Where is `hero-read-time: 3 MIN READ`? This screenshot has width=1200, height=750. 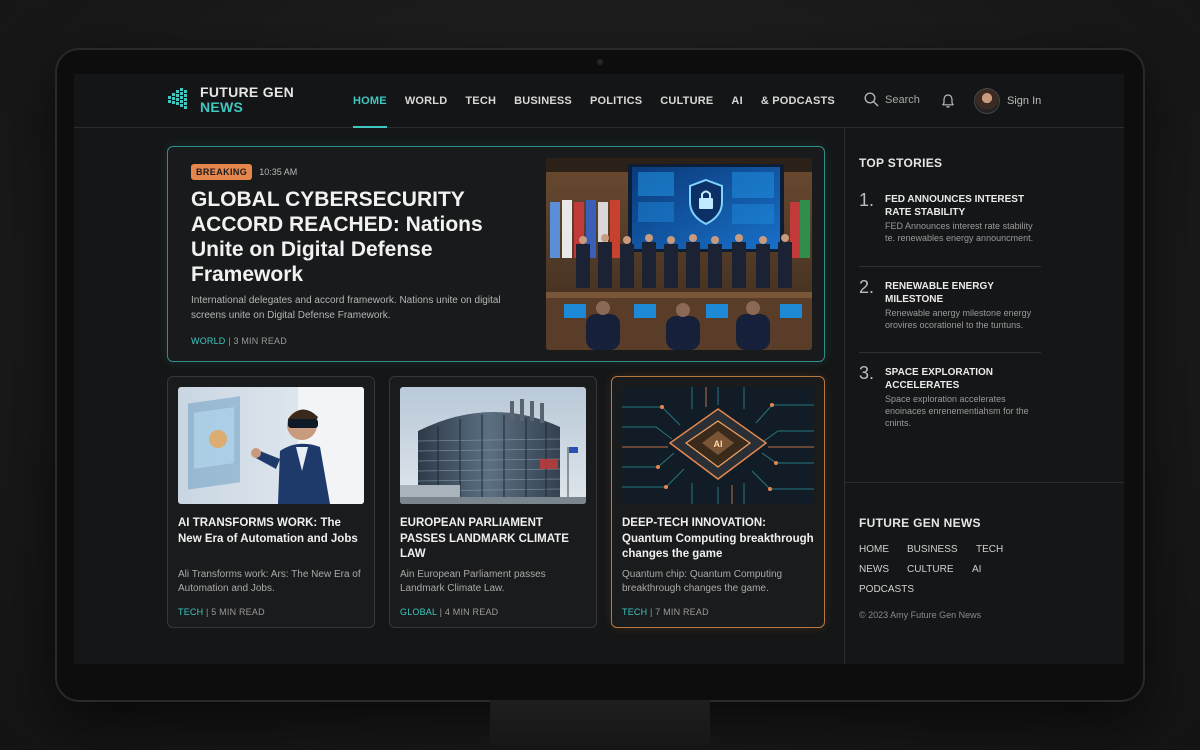
hero-read-time: 3 MIN READ is located at coordinates (260, 341).